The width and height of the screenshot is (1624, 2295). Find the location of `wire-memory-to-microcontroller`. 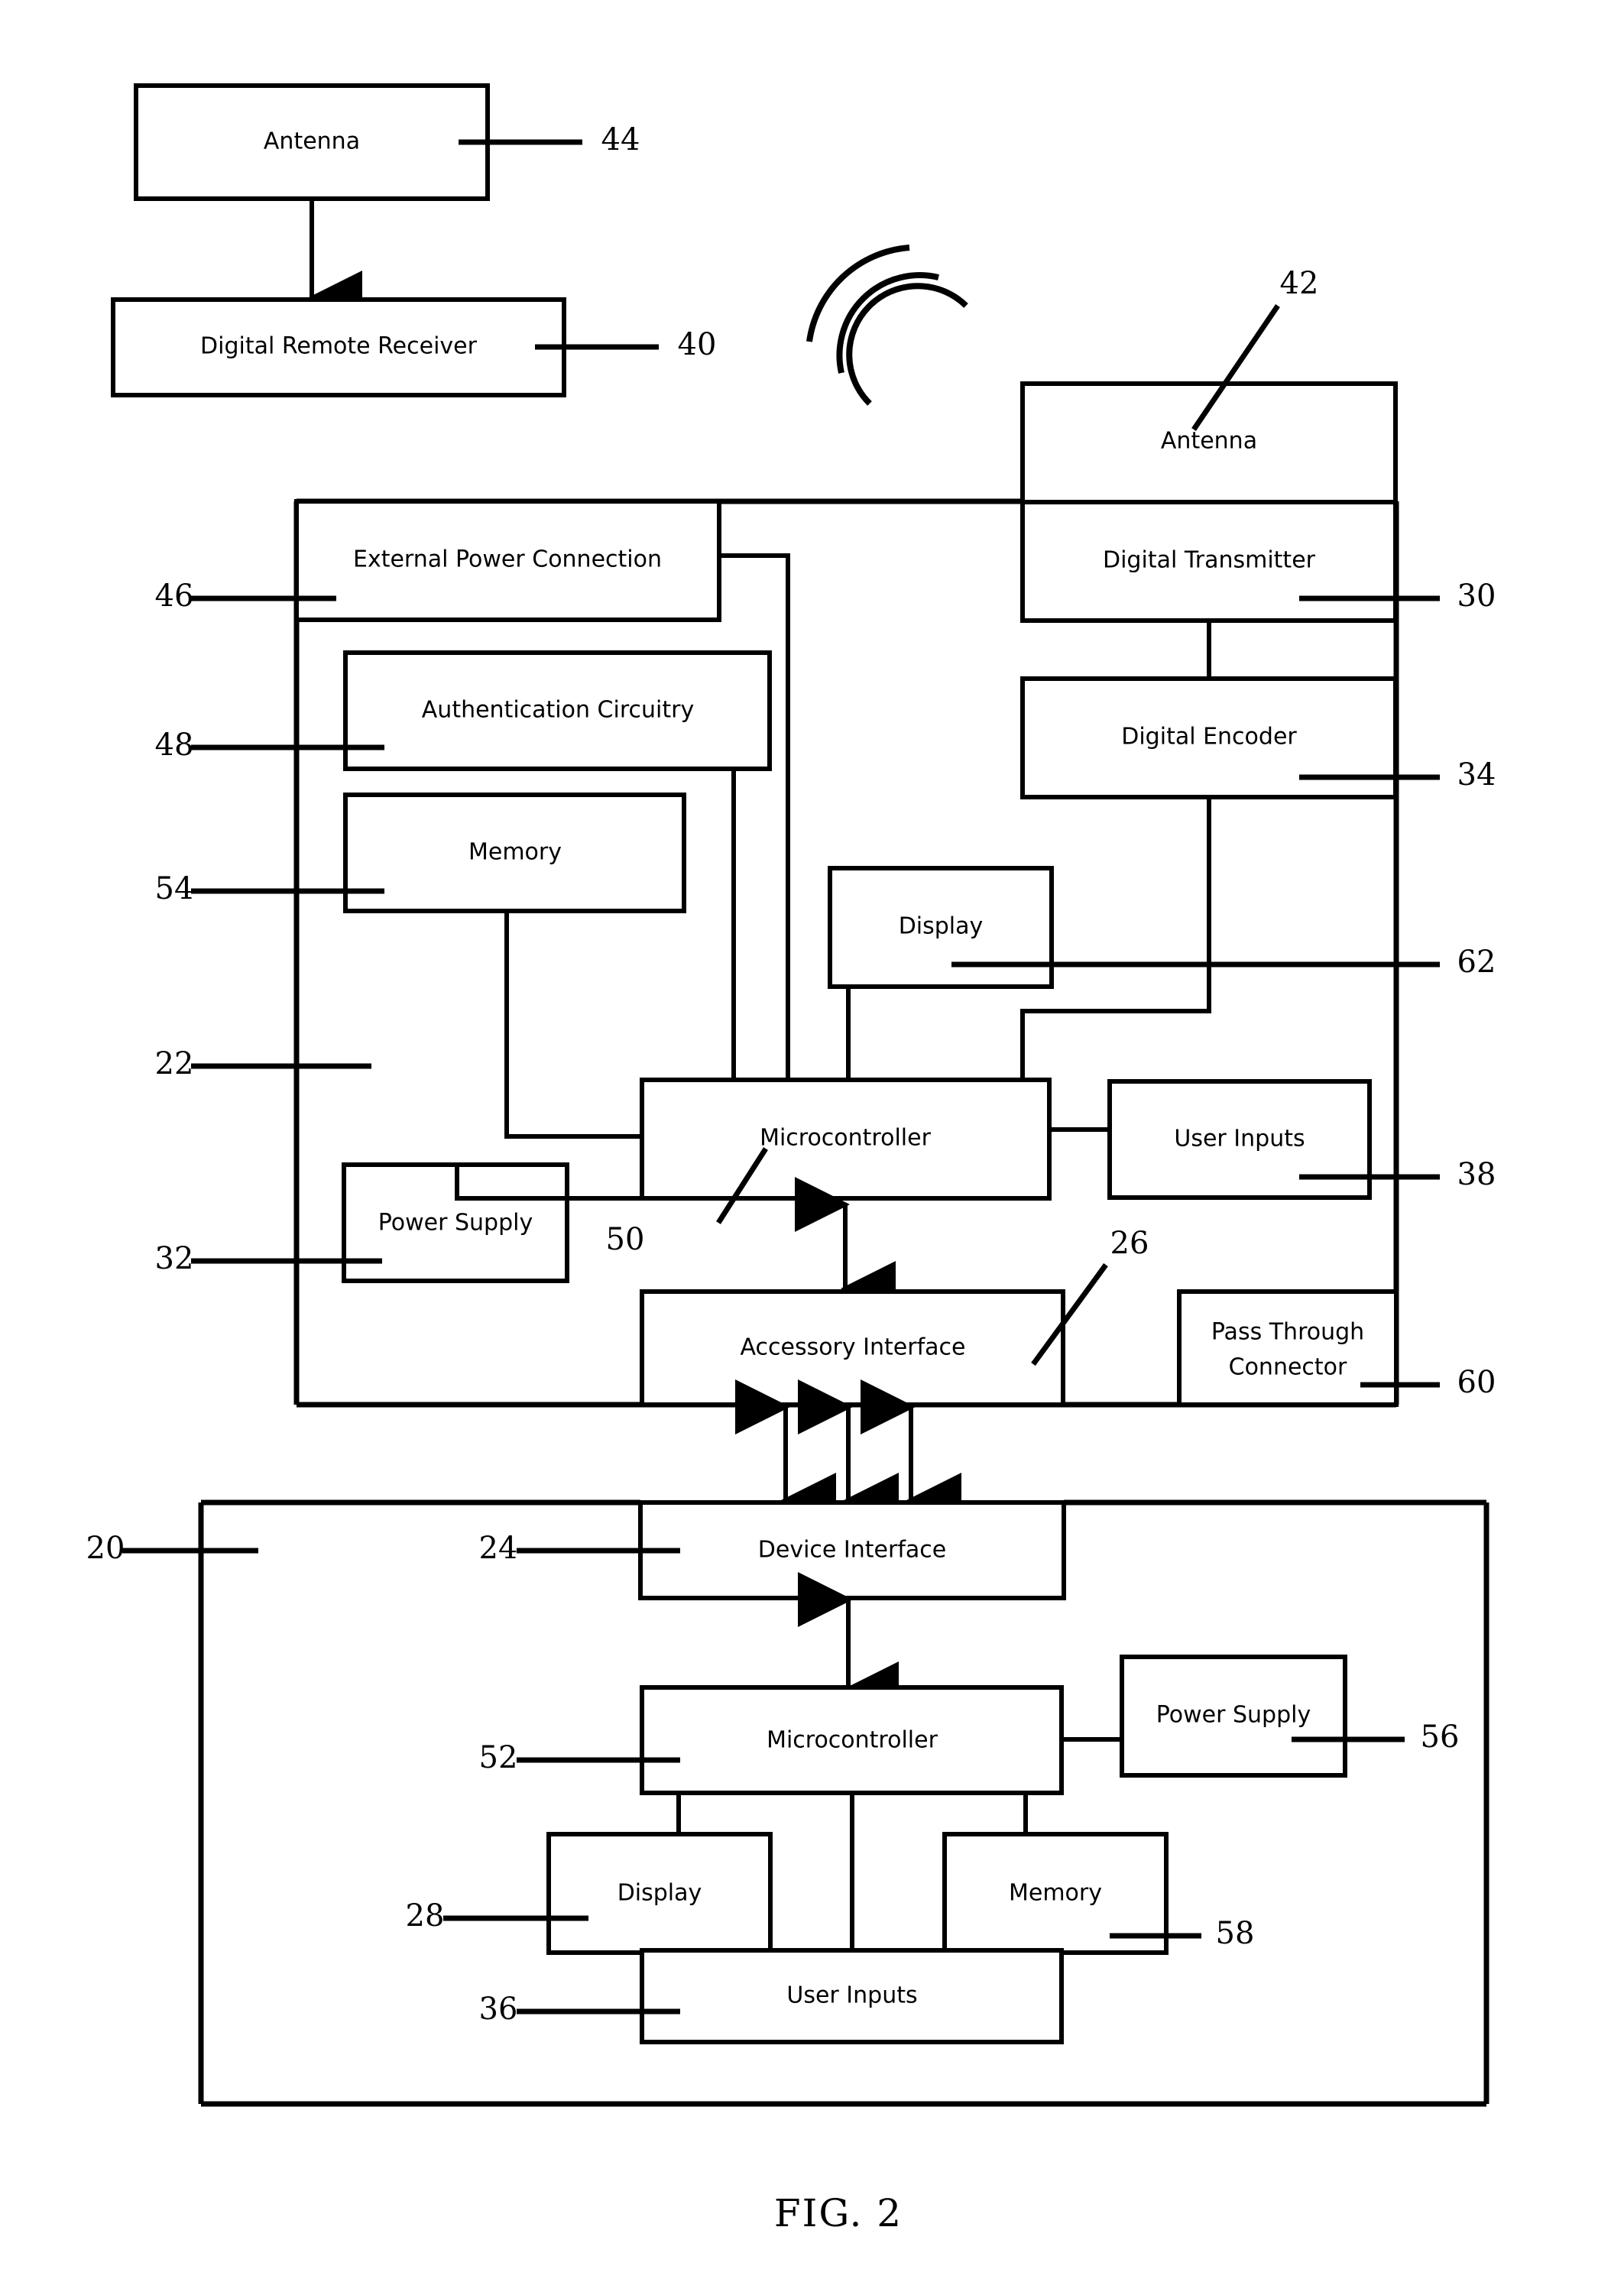

wire-memory-to-microcontroller is located at coordinates (573, 1025).